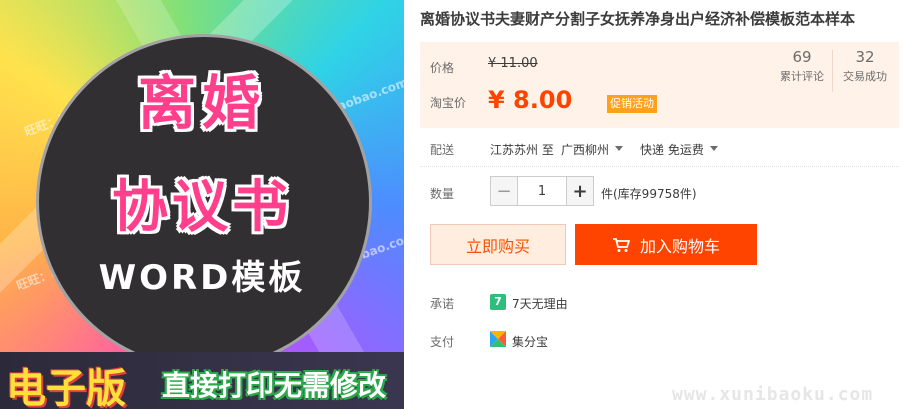 Image resolution: width=903 pixels, height=409 pixels. Describe the element at coordinates (540, 303) in the screenshot. I see `promise-text: 7天无理由` at that location.